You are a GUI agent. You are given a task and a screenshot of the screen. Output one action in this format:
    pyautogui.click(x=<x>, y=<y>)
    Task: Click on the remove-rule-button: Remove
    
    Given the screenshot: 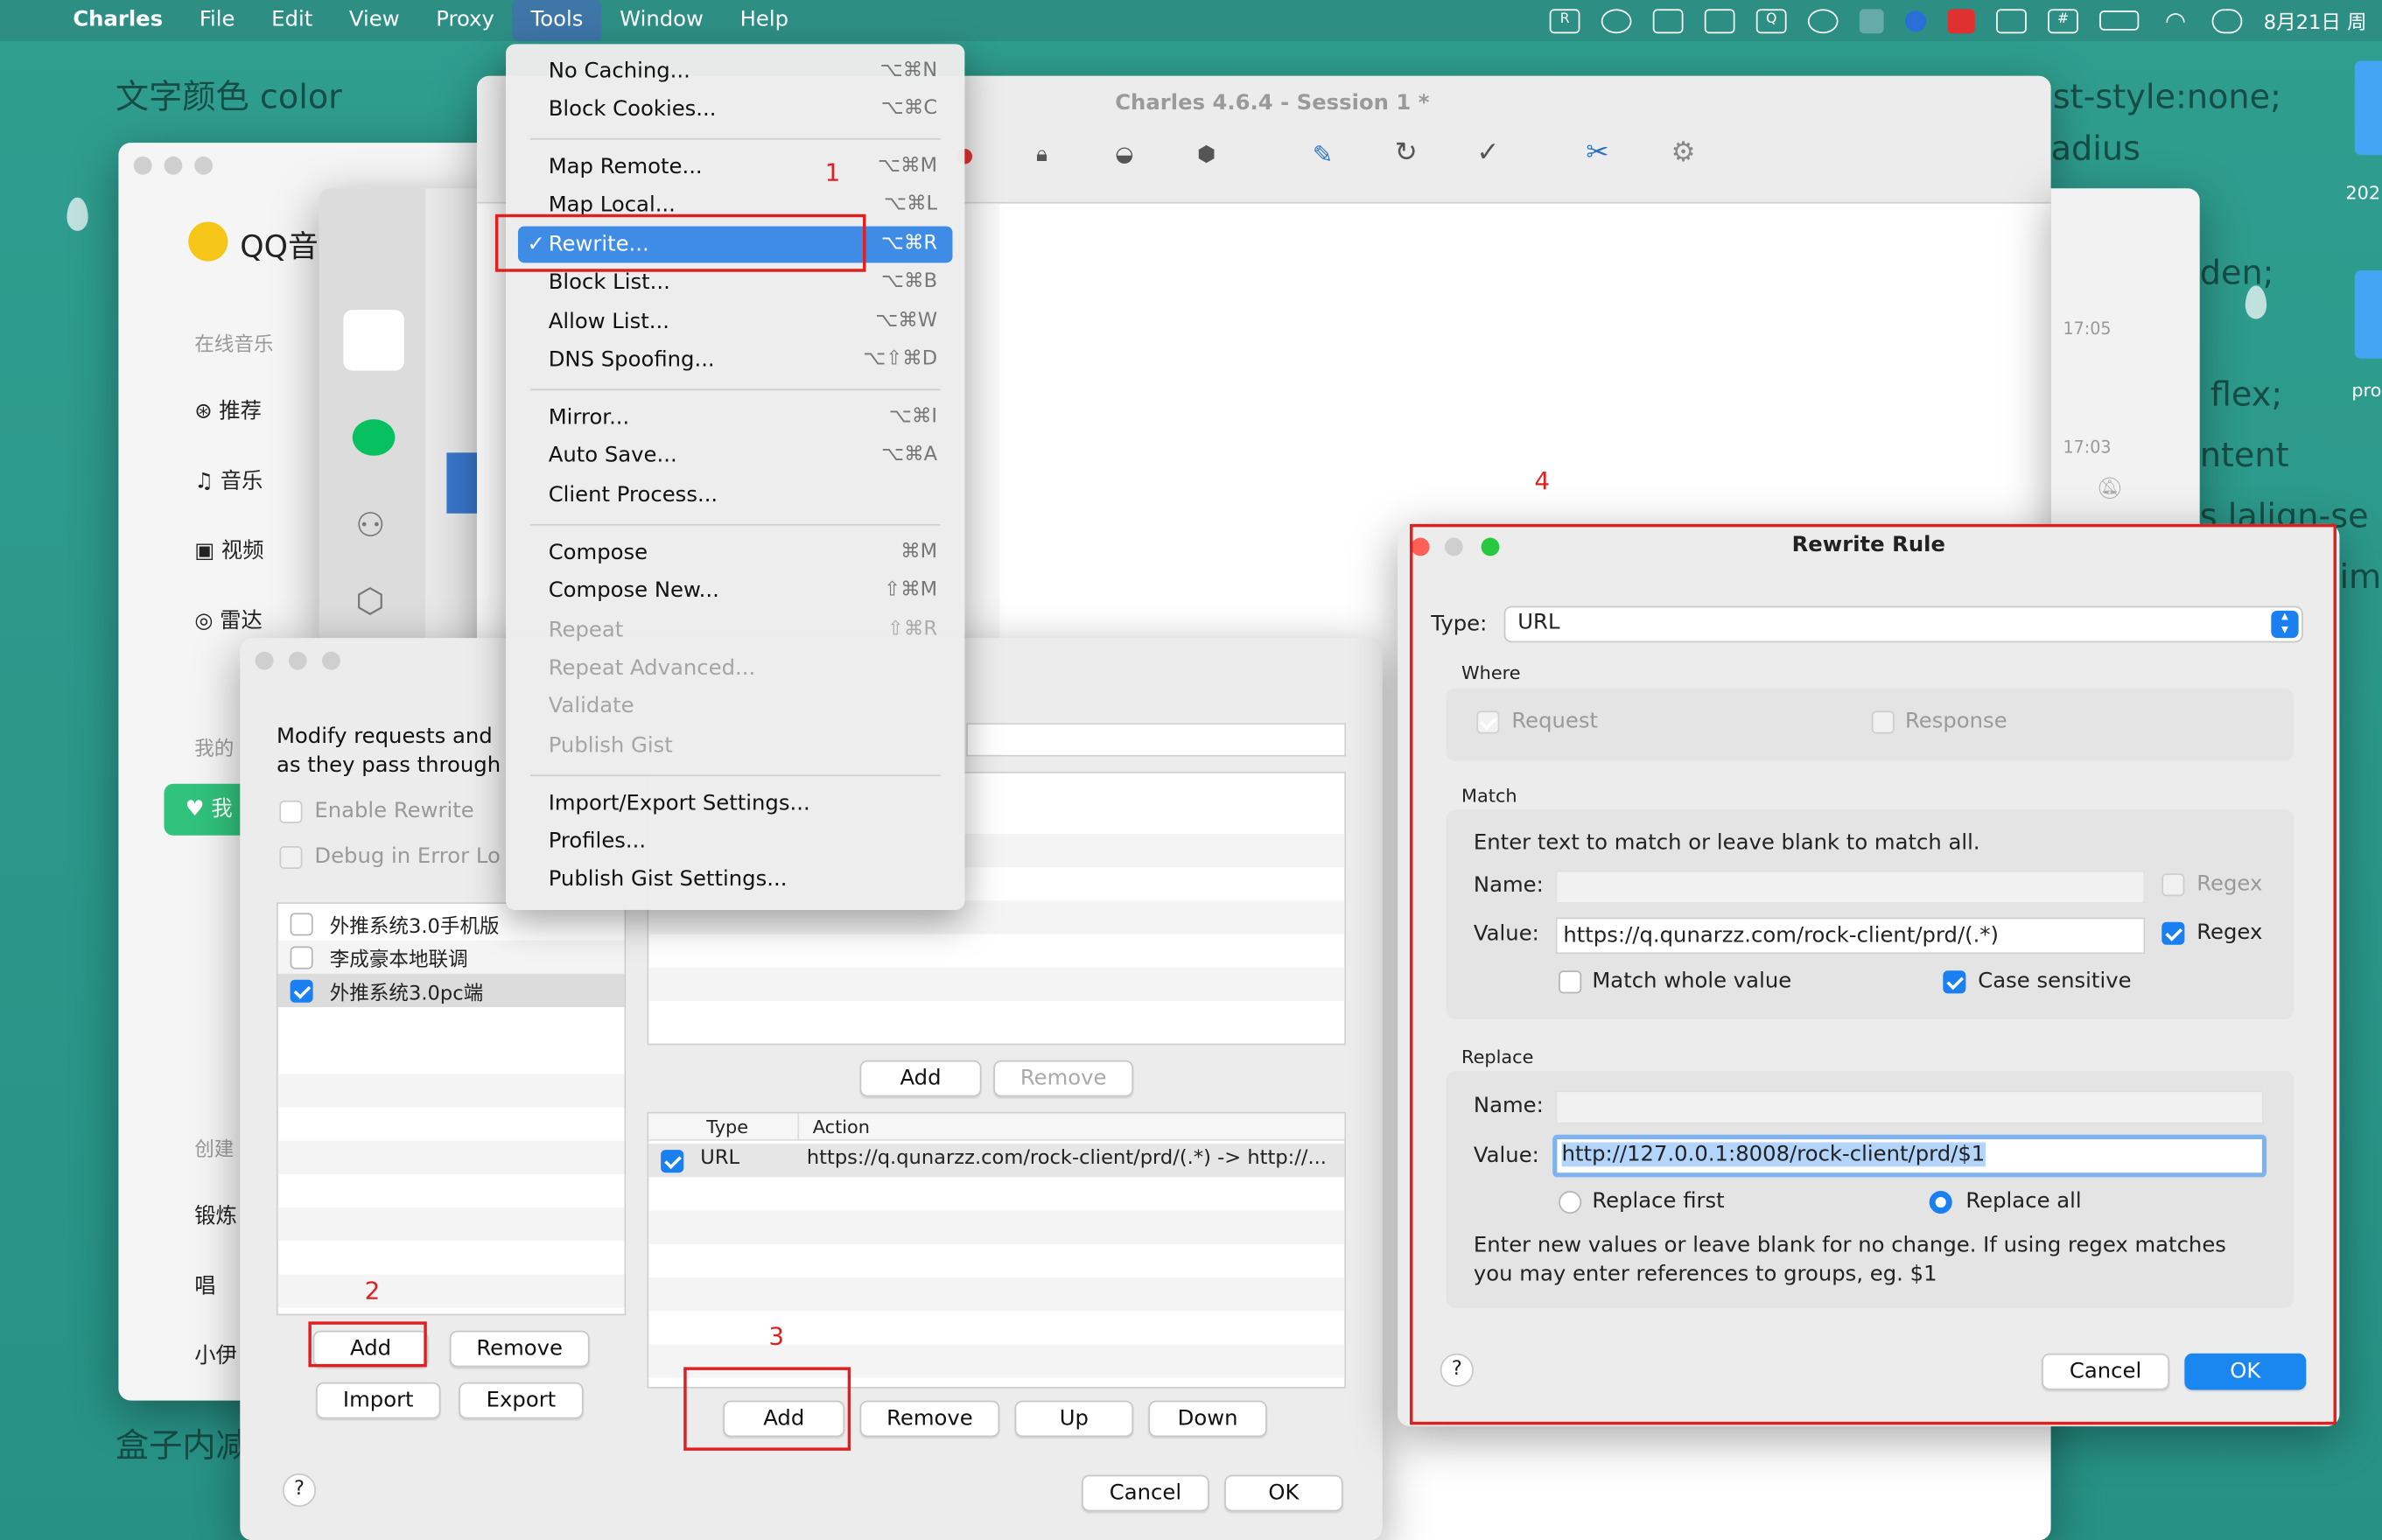 What is the action you would take?
    pyautogui.click(x=929, y=1419)
    